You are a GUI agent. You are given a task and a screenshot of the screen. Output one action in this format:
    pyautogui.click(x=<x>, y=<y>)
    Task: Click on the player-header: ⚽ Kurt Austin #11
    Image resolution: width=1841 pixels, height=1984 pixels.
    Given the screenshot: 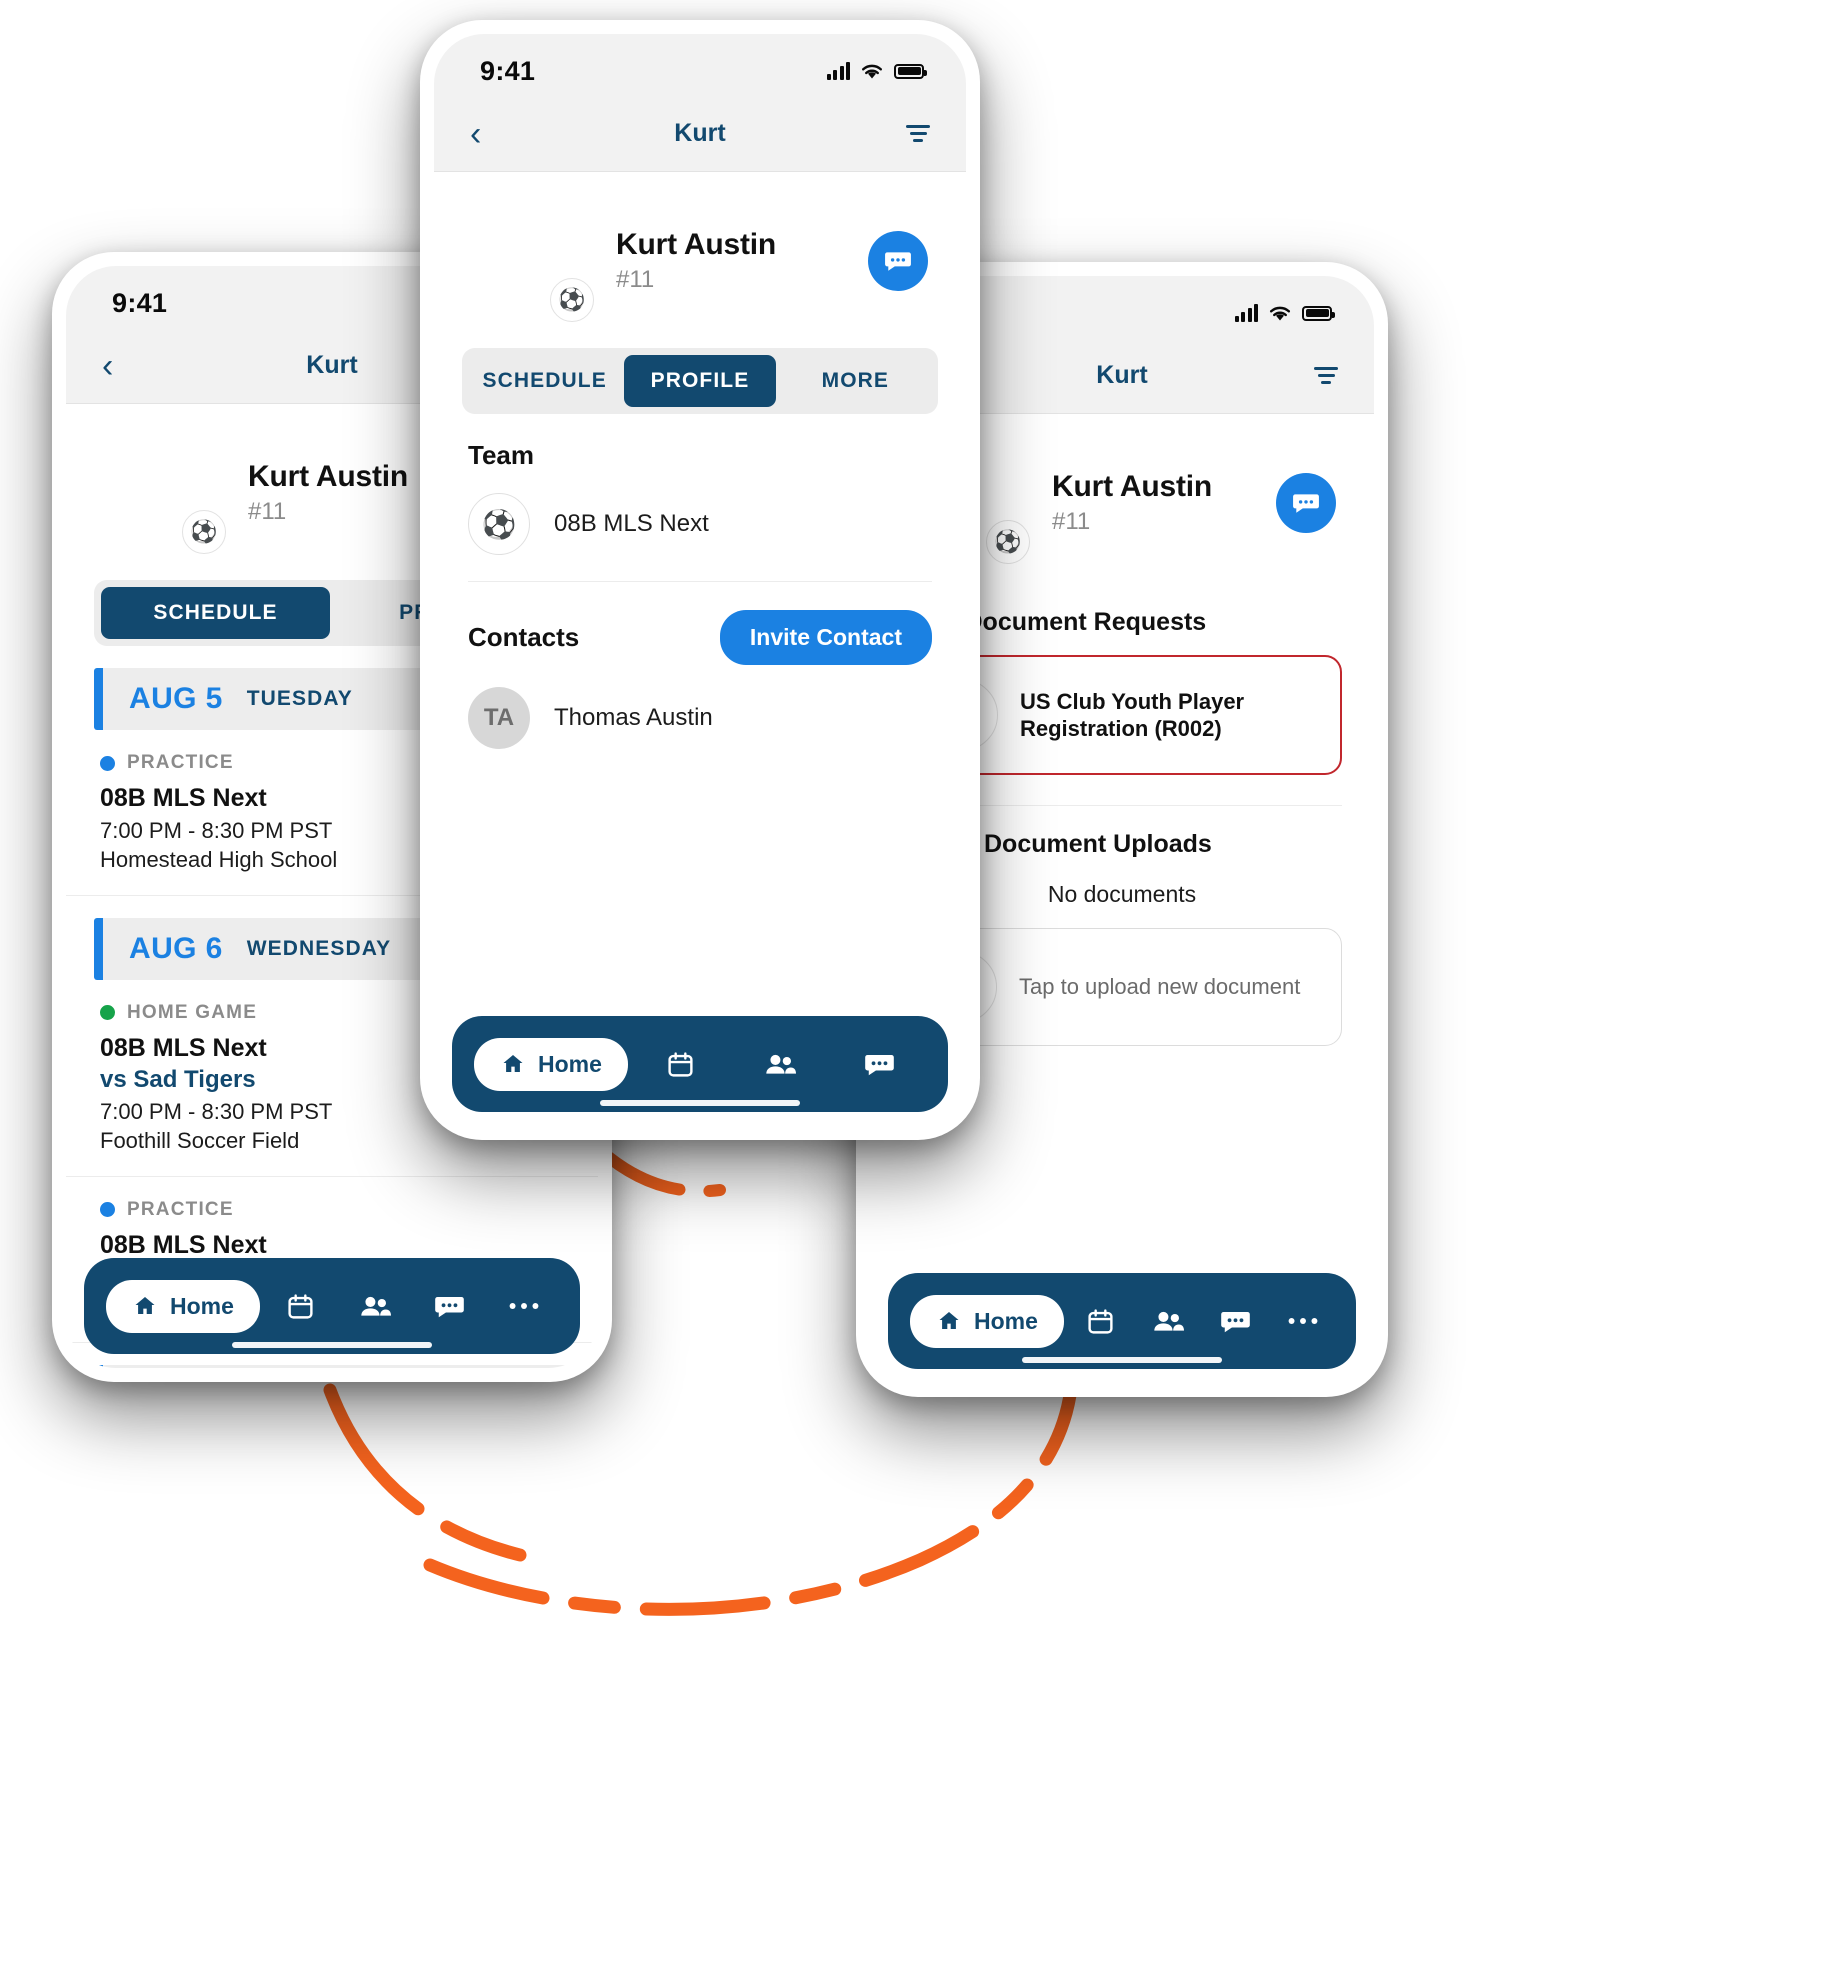 What is the action you would take?
    pyautogui.click(x=700, y=257)
    